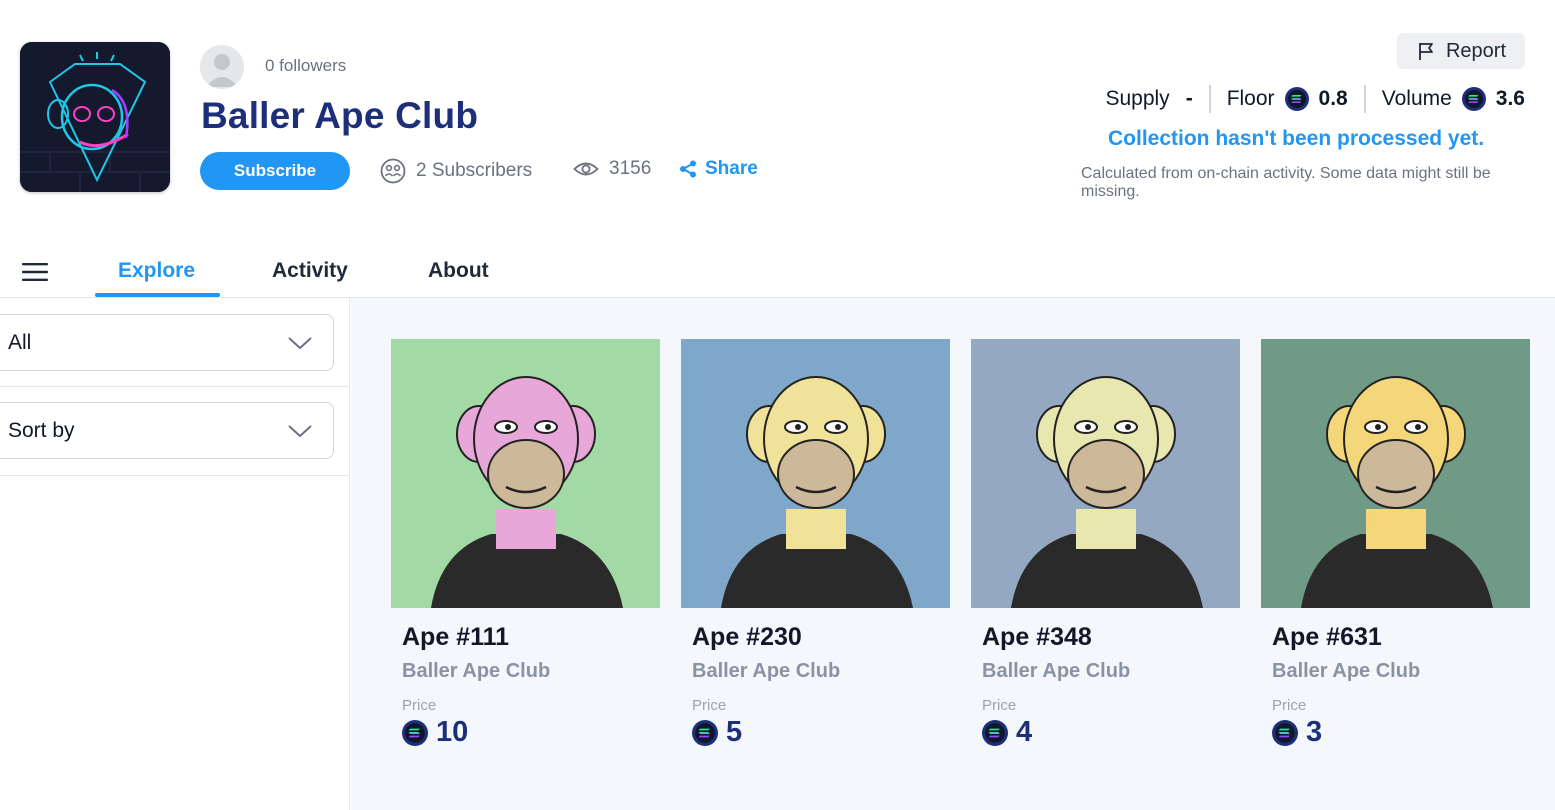 The image size is (1555, 810). What do you see at coordinates (20, 342) in the screenshot?
I see `category-select-value: All` at bounding box center [20, 342].